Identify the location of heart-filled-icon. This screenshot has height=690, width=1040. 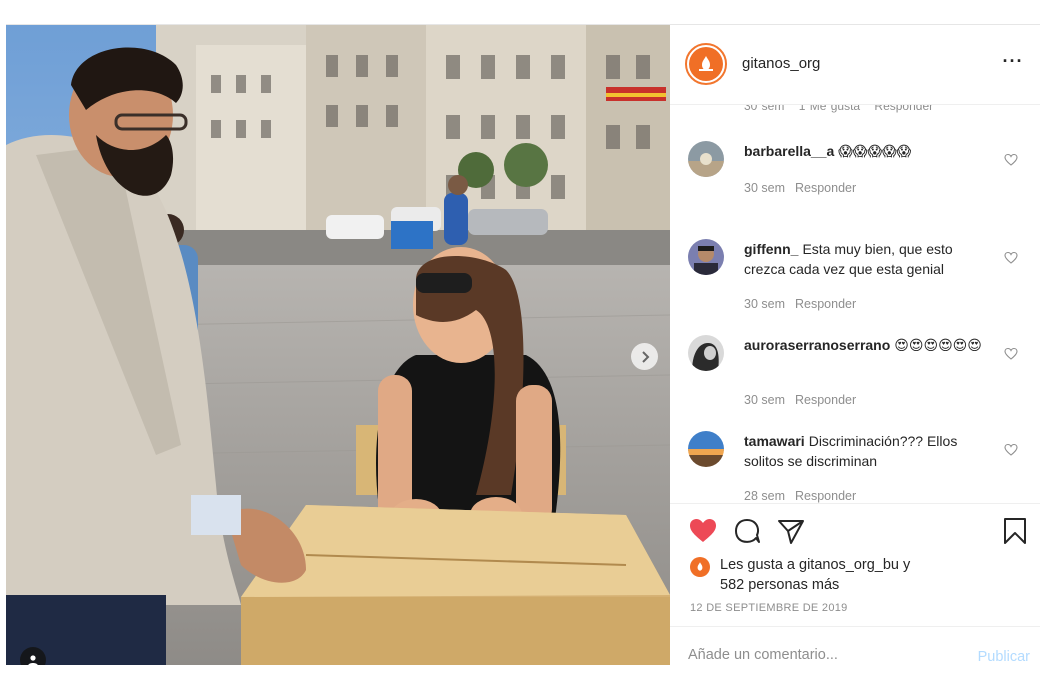
(703, 531).